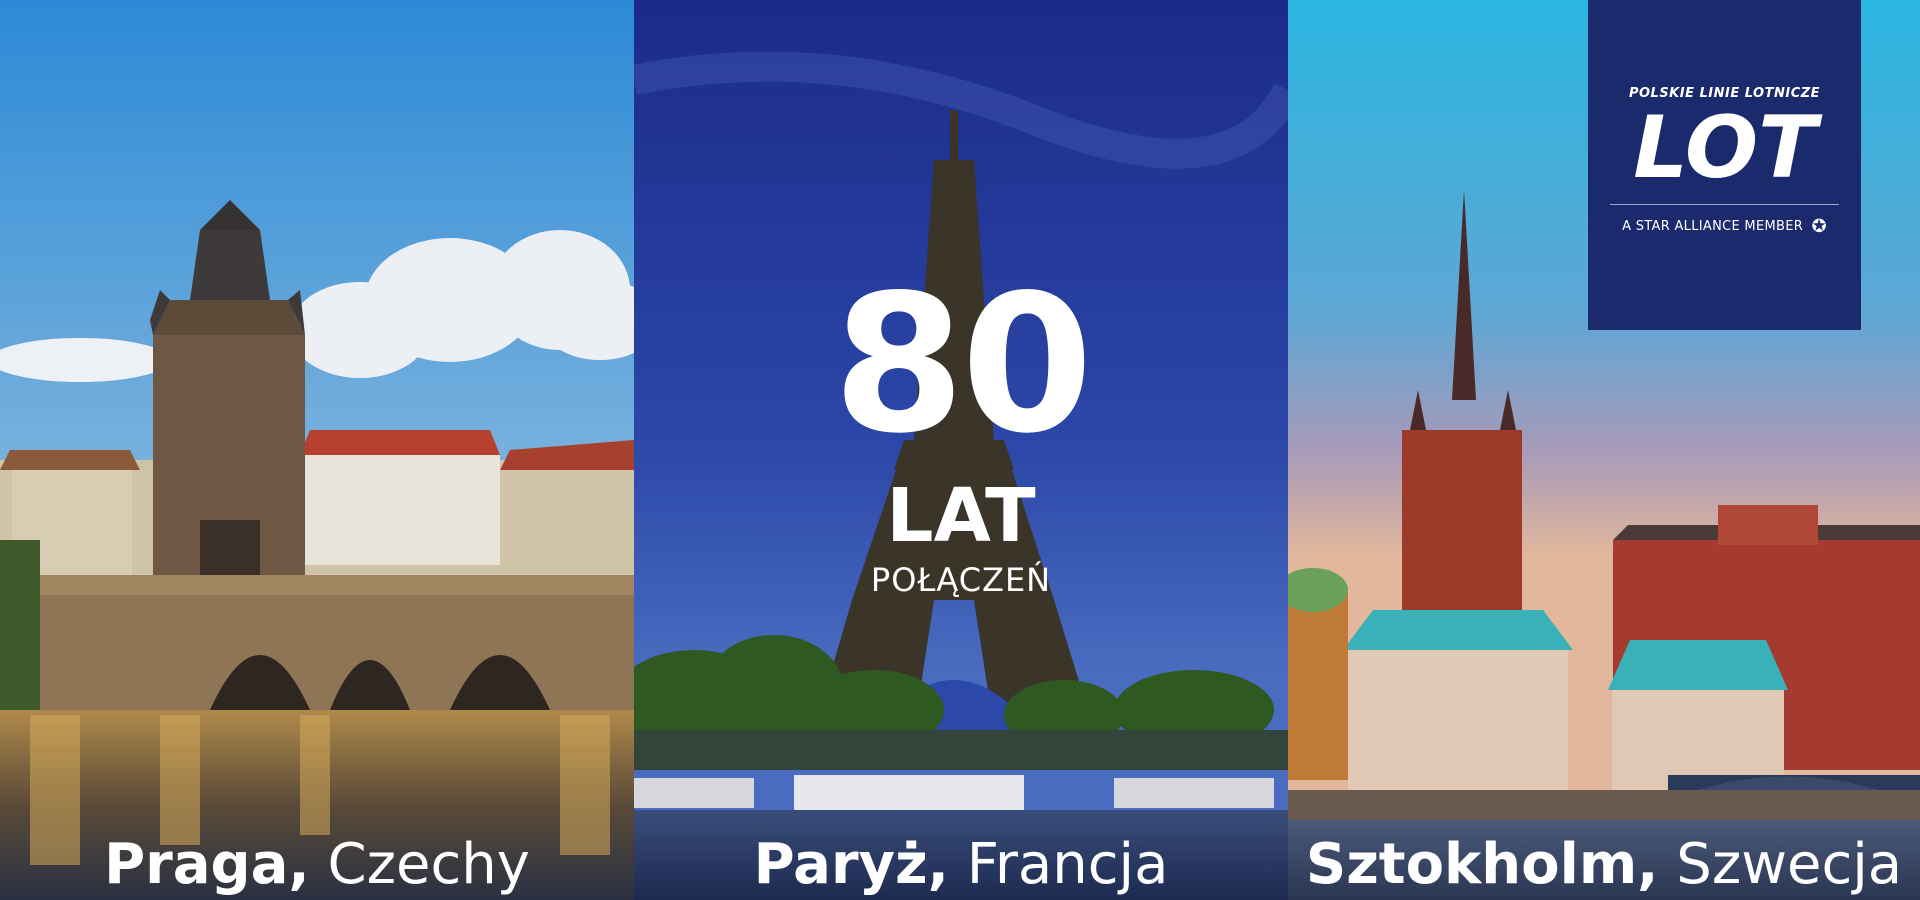 The height and width of the screenshot is (900, 1920). Describe the element at coordinates (1819, 226) in the screenshot. I see `star-alliance-icon: ✪` at that location.